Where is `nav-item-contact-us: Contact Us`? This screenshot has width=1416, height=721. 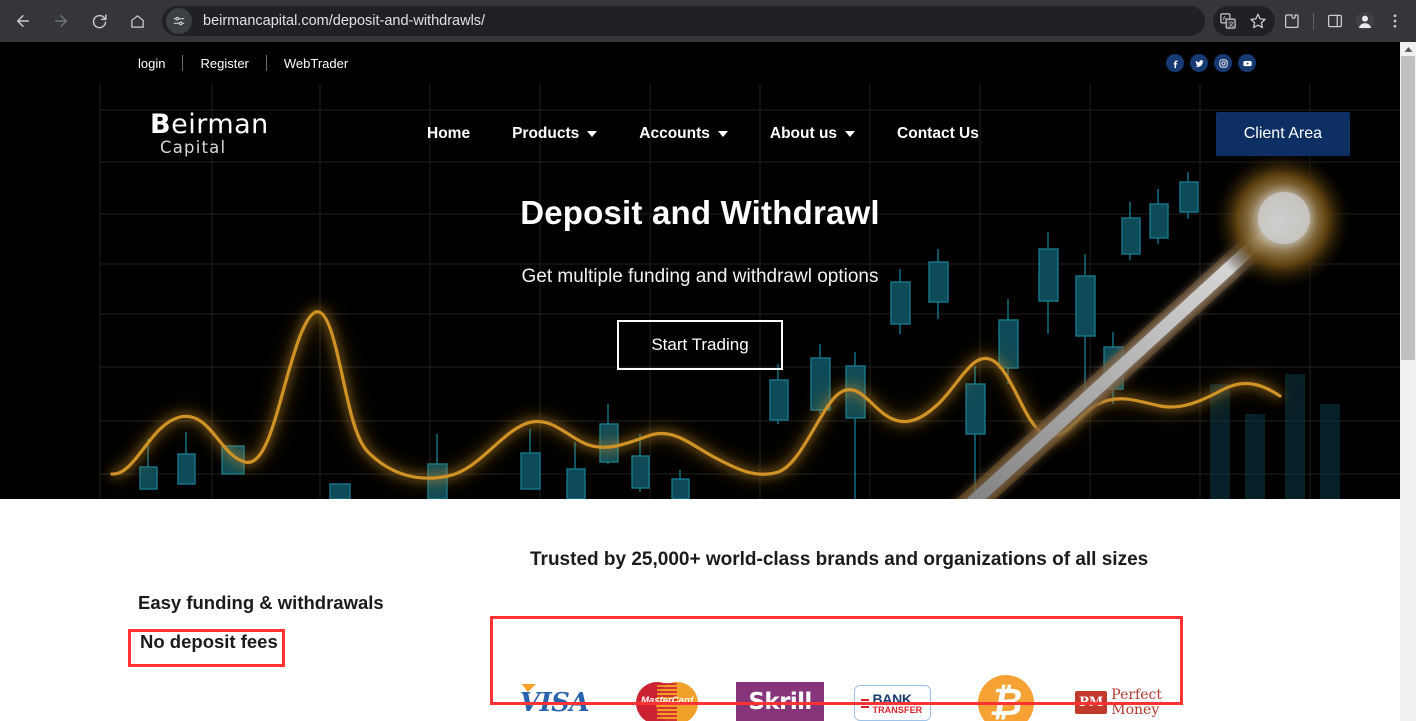
nav-item-contact-us: Contact Us is located at coordinates (938, 134).